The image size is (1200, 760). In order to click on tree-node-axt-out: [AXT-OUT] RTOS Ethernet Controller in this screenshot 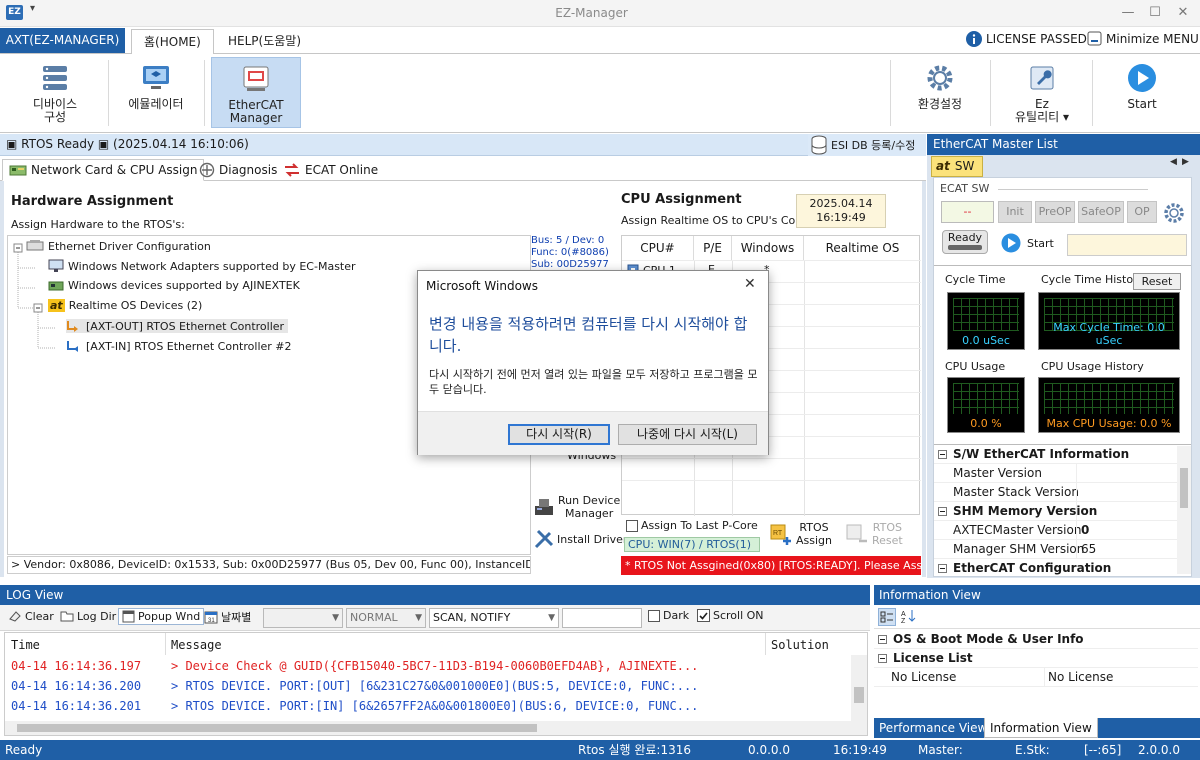, I will do `click(177, 326)`.